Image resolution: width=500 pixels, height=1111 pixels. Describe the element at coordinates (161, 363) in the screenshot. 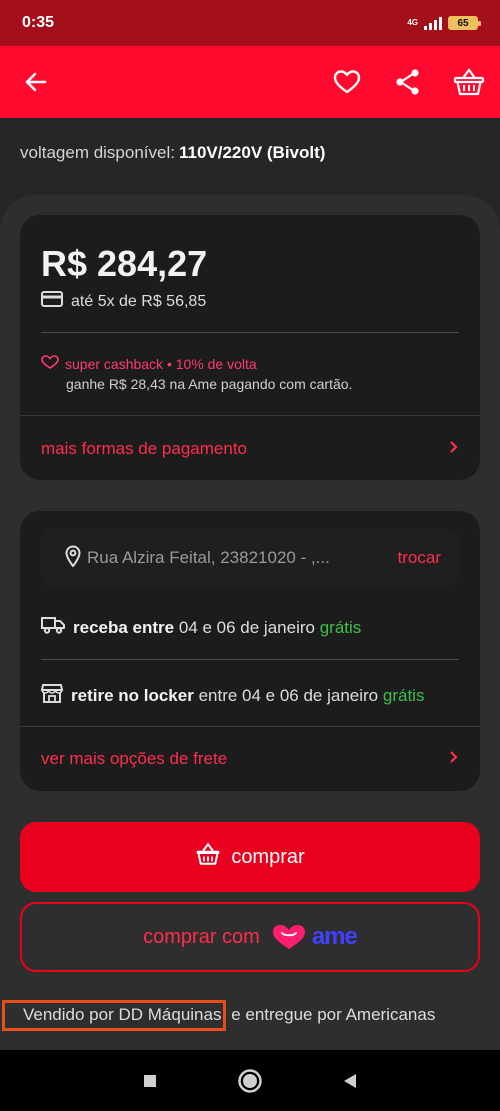

I see `cashback-title-text: super cashback • 10% de volta` at that location.